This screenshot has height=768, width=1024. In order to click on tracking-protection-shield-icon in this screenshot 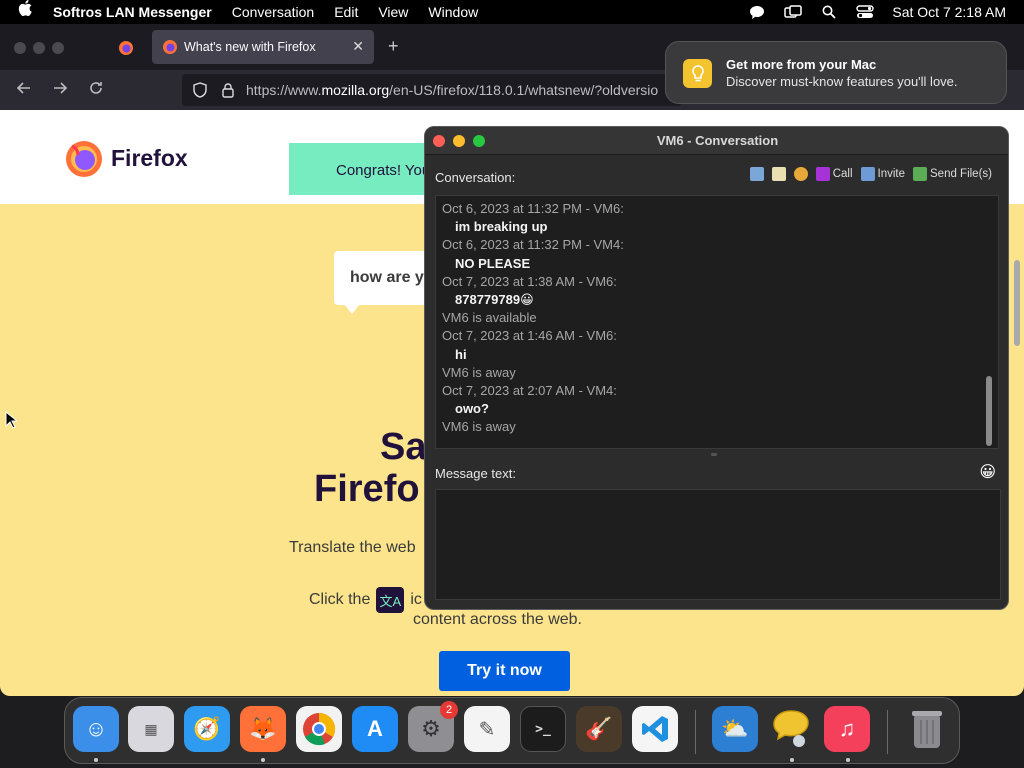, I will do `click(200, 90)`.